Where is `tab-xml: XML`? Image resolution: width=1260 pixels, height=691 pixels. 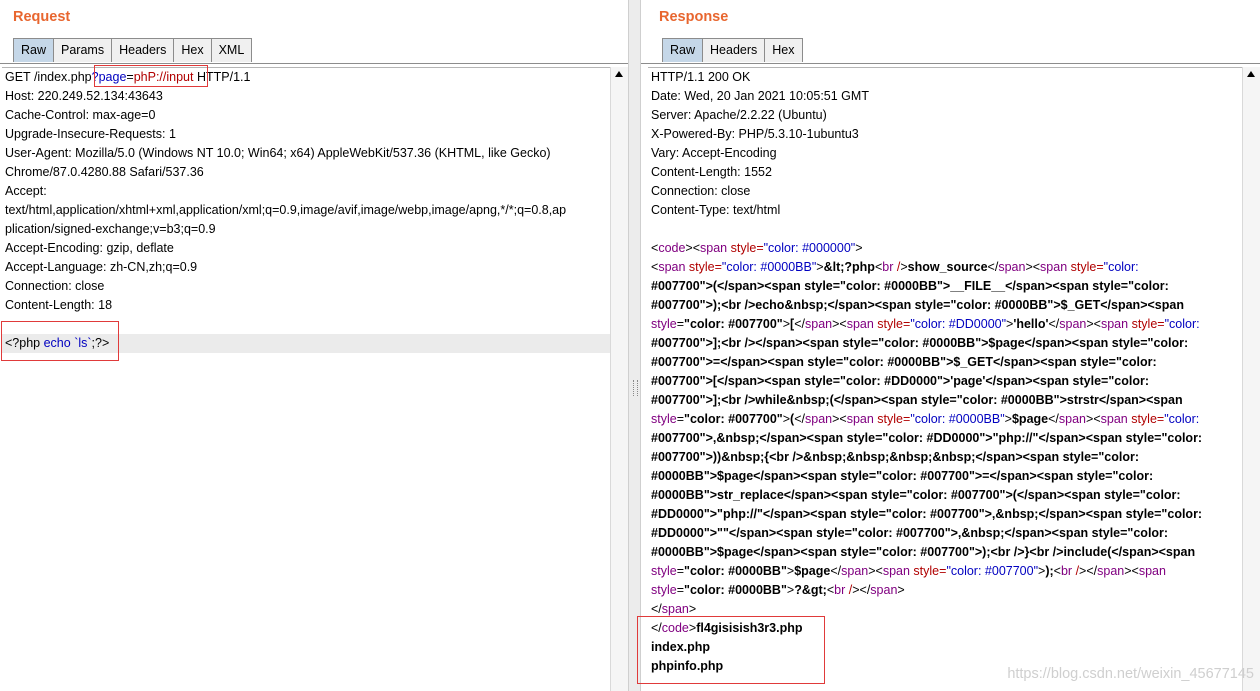 tab-xml: XML is located at coordinates (231, 50).